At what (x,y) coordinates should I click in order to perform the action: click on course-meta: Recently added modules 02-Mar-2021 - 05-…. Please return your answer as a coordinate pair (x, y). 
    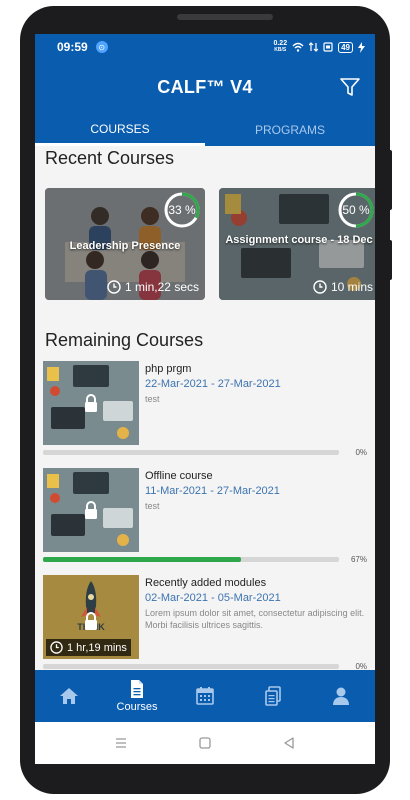
    Looking at the image, I should click on (256, 604).